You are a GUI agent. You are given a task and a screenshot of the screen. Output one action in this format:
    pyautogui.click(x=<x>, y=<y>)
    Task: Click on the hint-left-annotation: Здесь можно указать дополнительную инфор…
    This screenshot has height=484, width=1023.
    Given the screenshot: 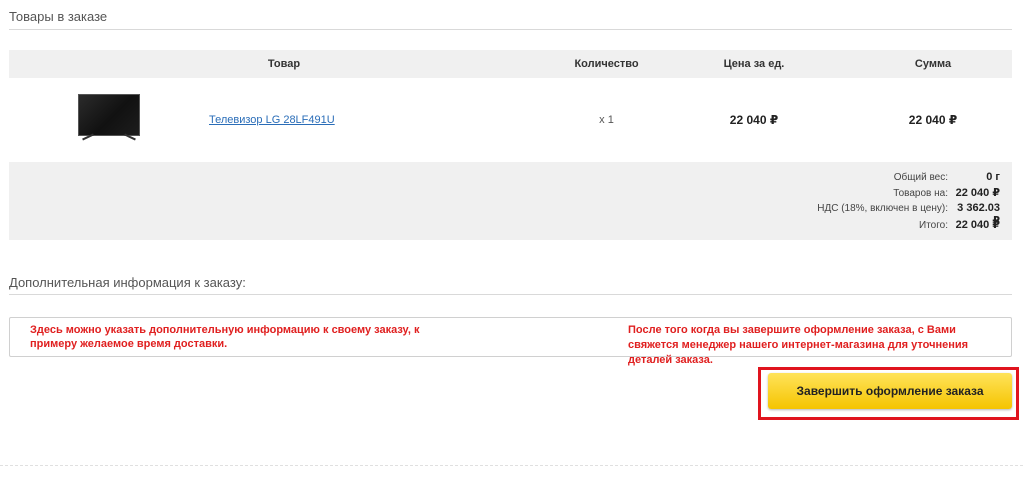 What is the action you would take?
    pyautogui.click(x=225, y=337)
    